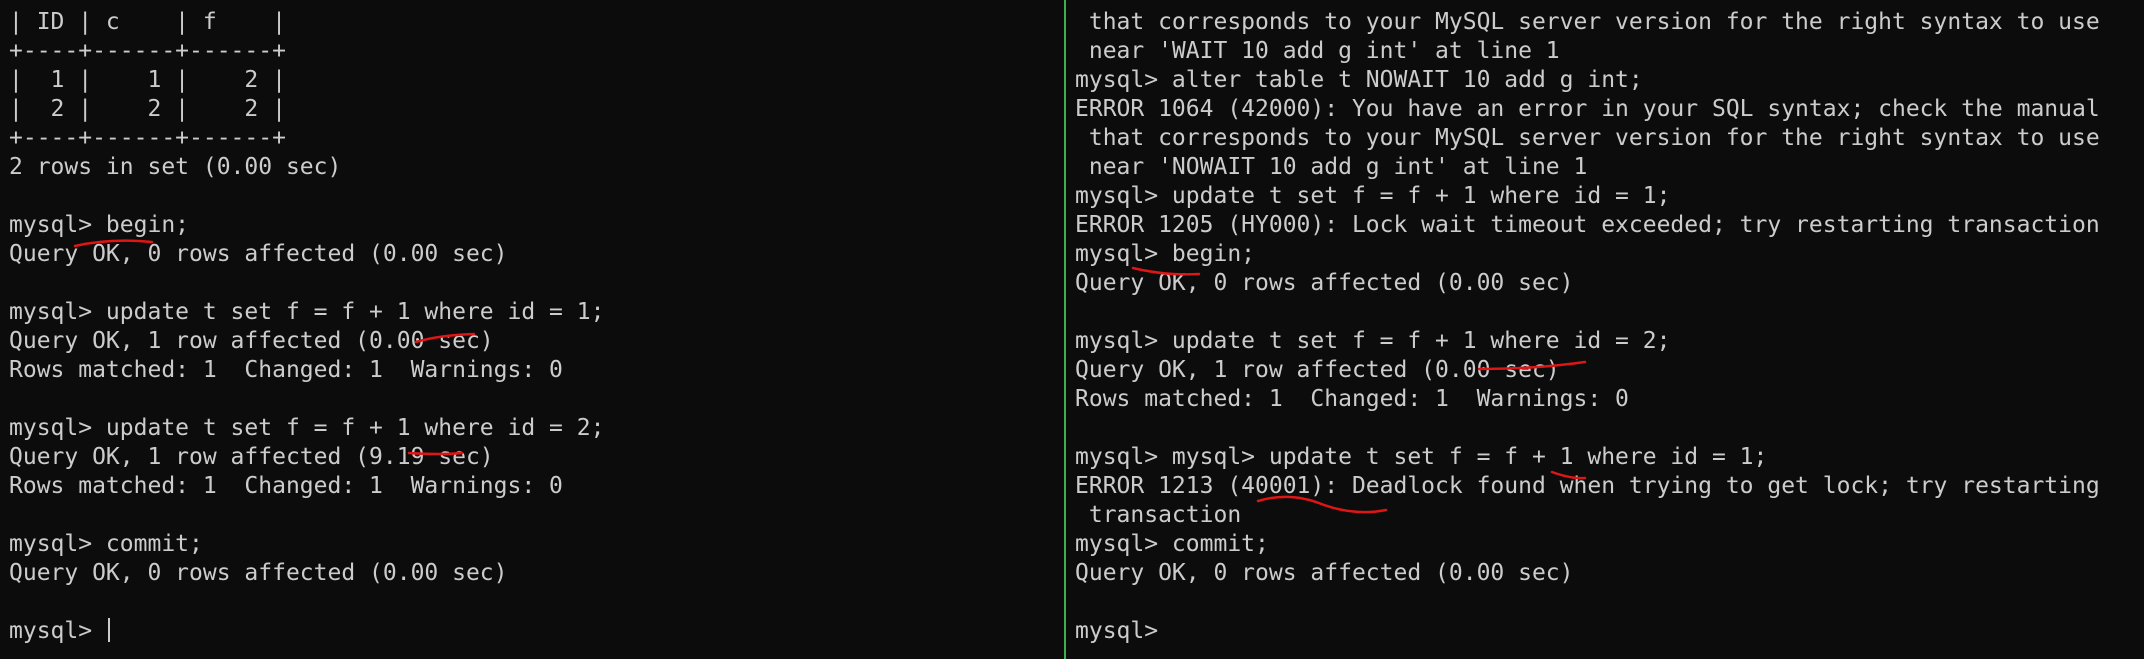  I want to click on terminal-line: 2 rows in set (0.00 sec), so click(175, 167).